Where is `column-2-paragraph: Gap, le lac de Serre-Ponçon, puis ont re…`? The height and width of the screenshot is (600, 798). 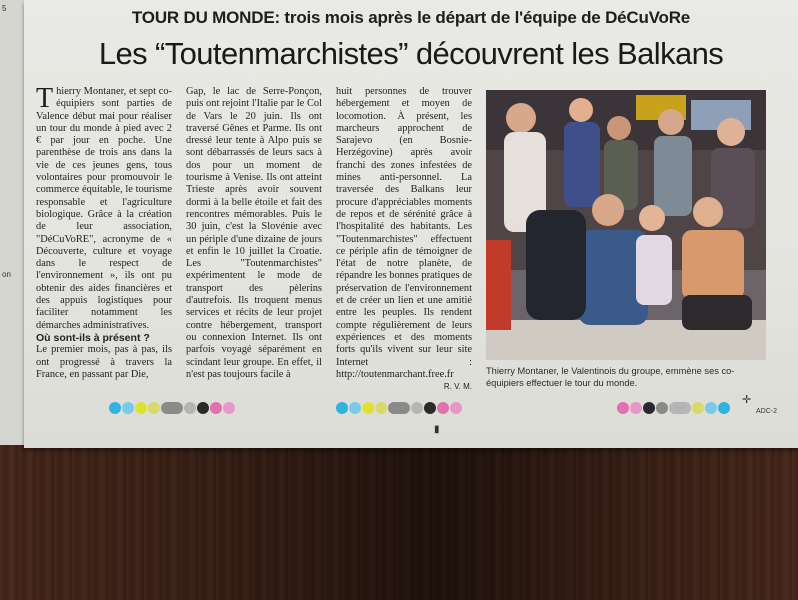 column-2-paragraph: Gap, le lac de Serre-Ponçon, puis ont re… is located at coordinates (254, 233).